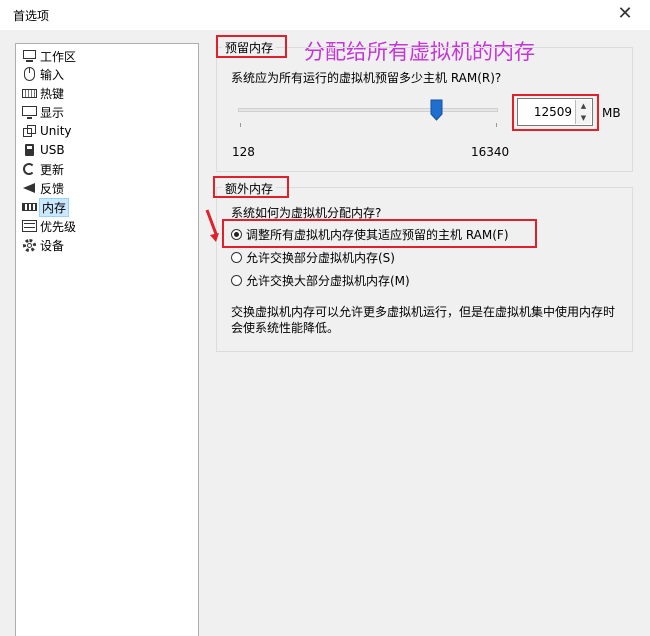 The width and height of the screenshot is (650, 636). What do you see at coordinates (251, 46) in the screenshot?
I see `reserved-legend-highlight` at bounding box center [251, 46].